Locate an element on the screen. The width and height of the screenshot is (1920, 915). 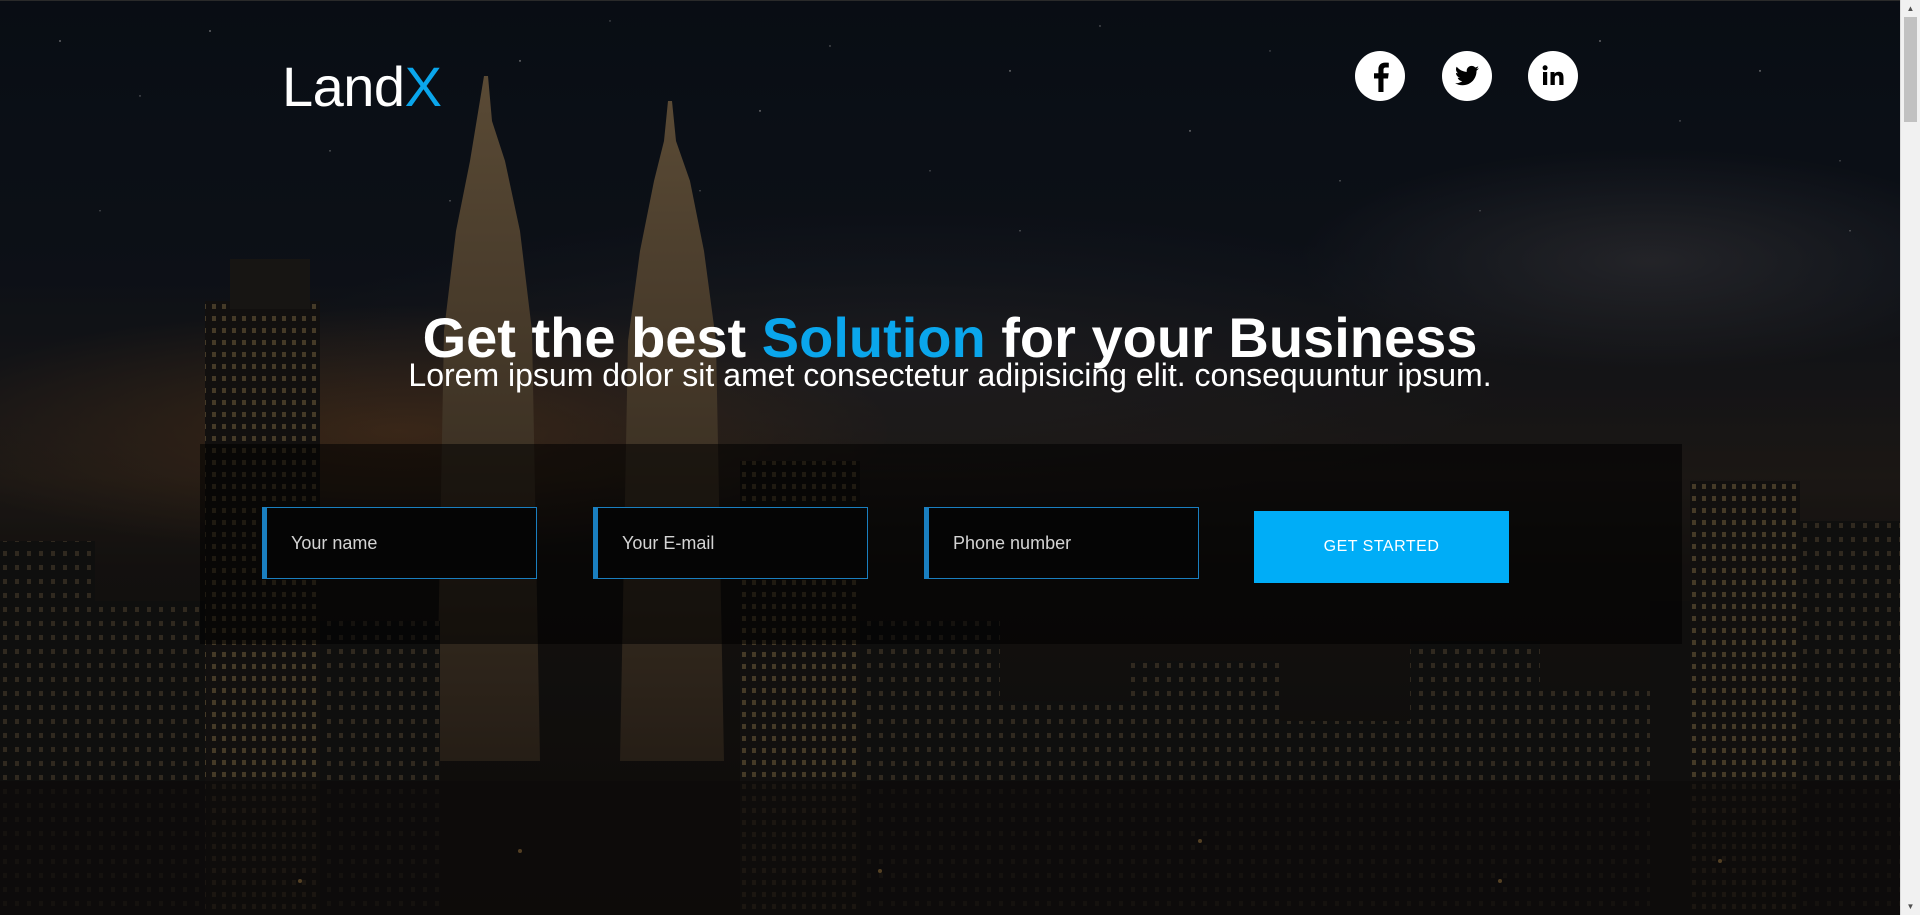
email-input is located at coordinates (730, 543).